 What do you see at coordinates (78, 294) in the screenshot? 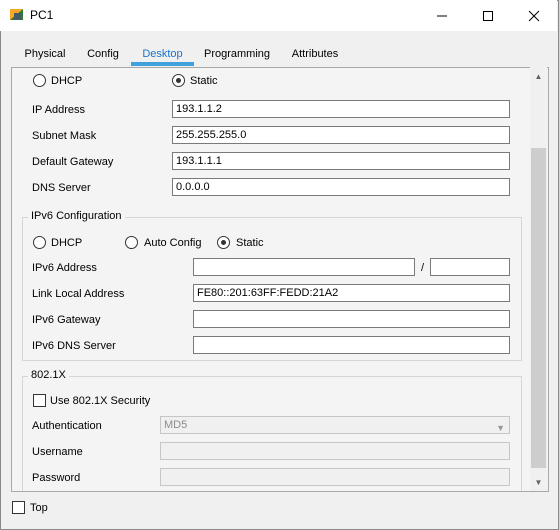
I see `link-local-address-label: Link Local Address` at bounding box center [78, 294].